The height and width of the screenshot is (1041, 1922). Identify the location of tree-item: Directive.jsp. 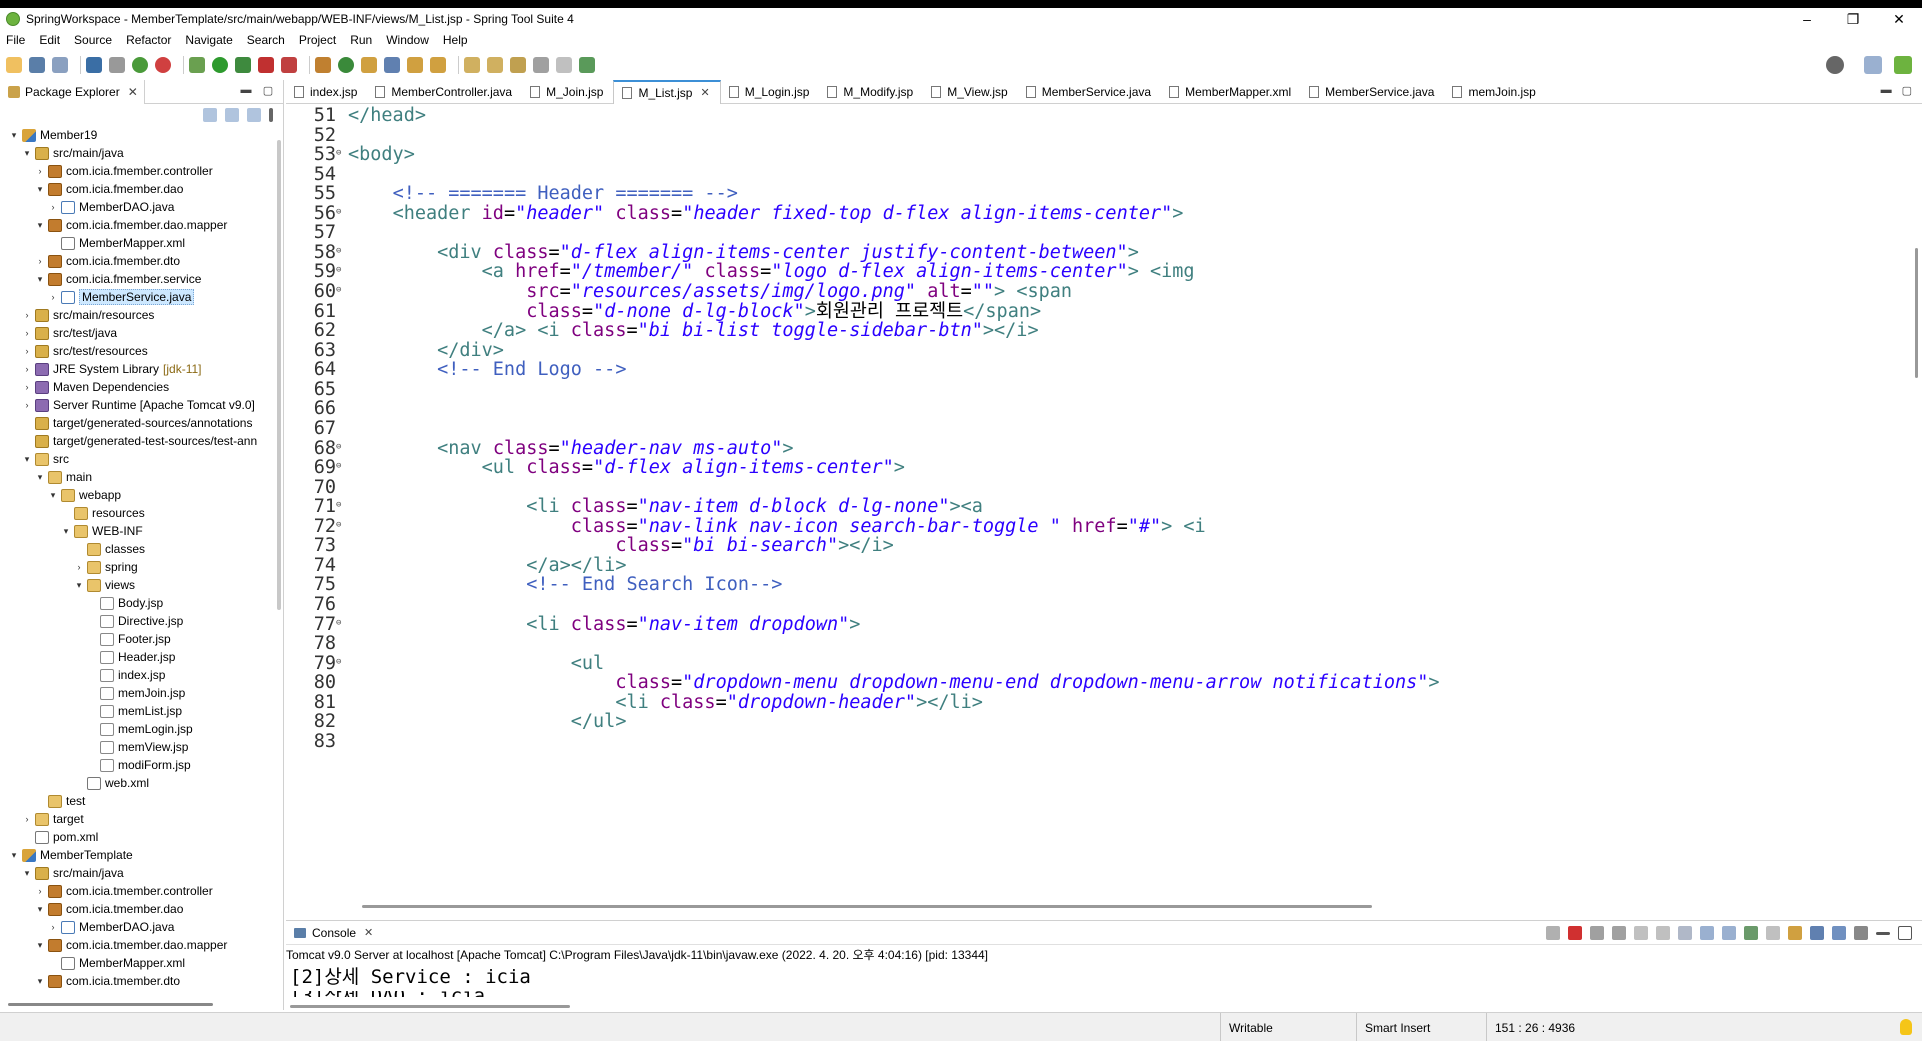
(134, 621).